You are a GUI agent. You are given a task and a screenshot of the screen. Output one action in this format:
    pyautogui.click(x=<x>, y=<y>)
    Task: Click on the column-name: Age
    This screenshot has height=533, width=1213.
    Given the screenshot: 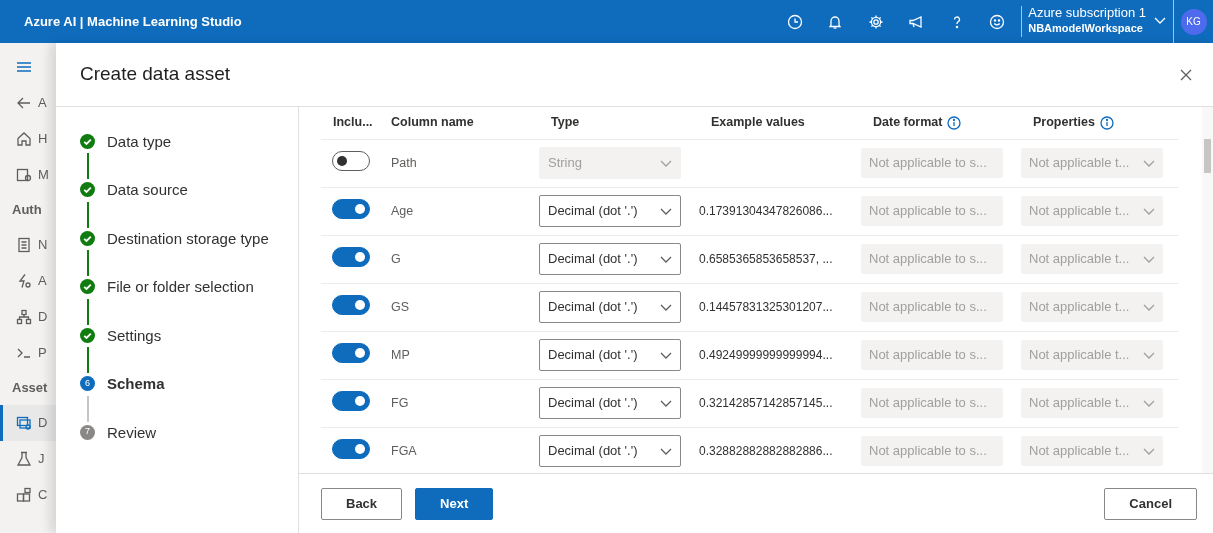 What is the action you would take?
    pyautogui.click(x=402, y=210)
    